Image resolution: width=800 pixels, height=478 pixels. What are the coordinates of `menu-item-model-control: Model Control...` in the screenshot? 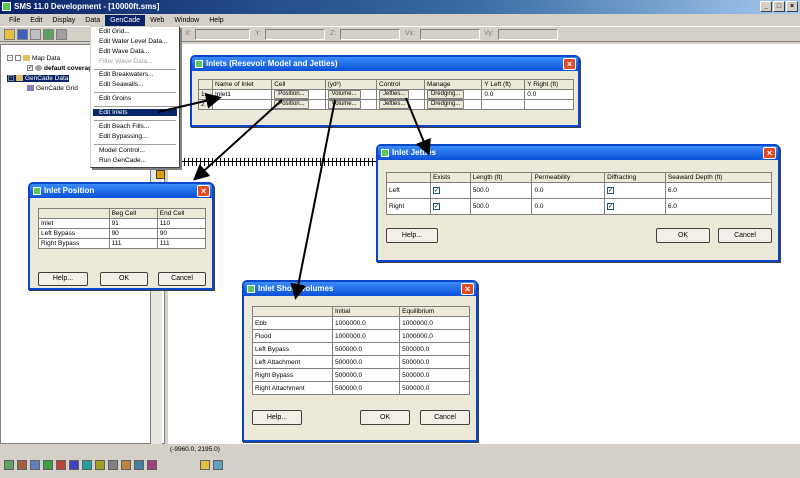 It's located at (122, 150).